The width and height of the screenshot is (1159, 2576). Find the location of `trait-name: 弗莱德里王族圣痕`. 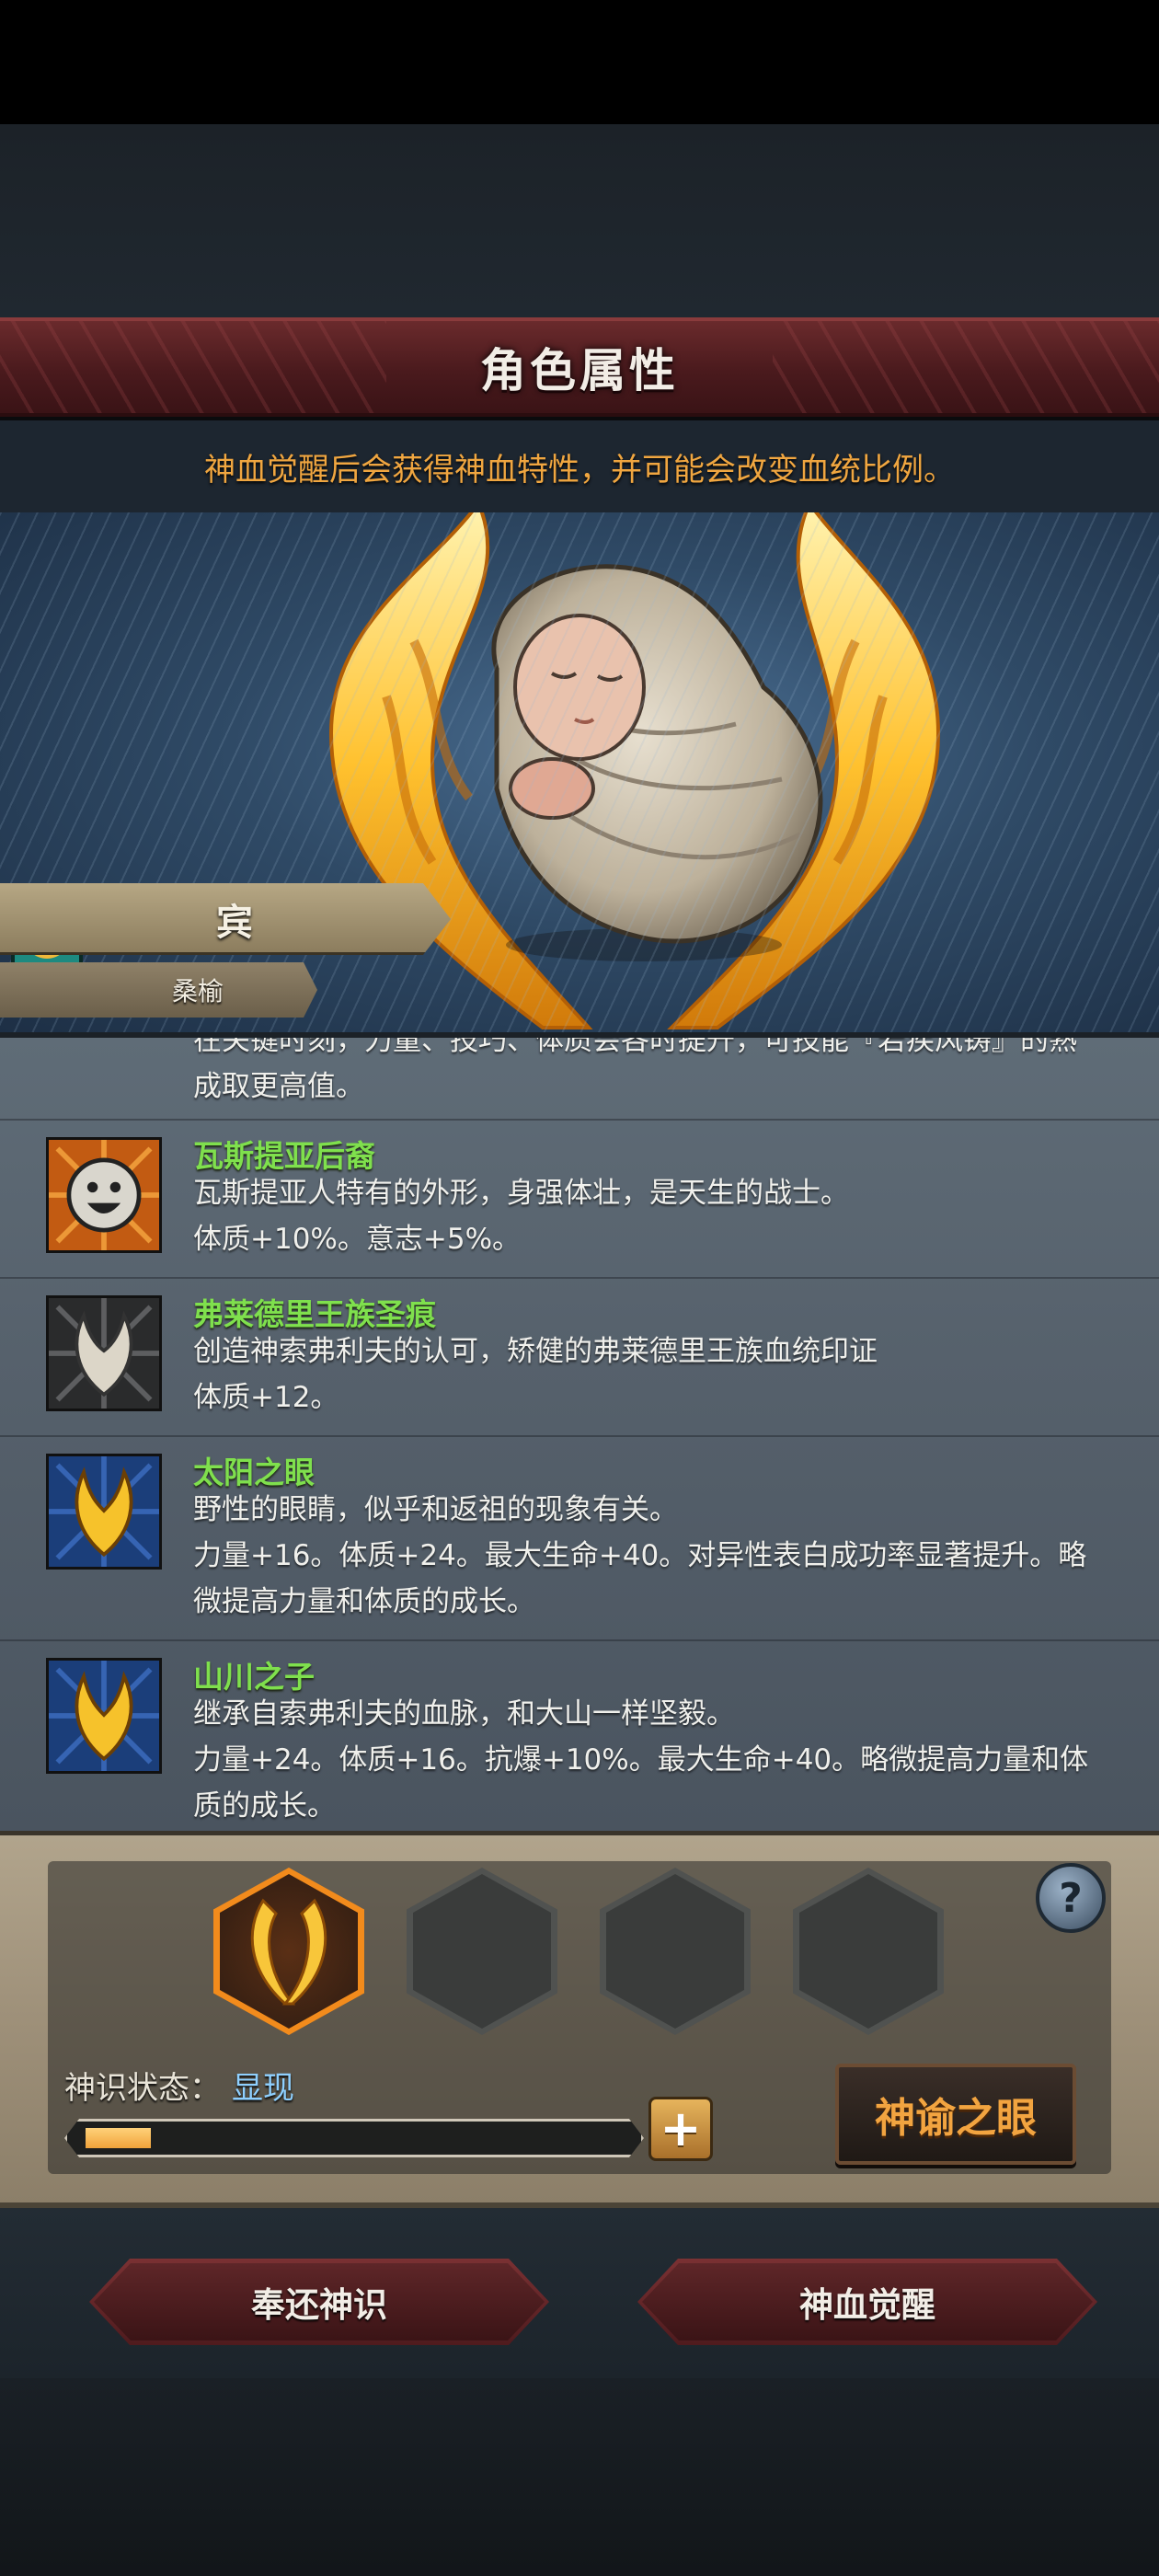

trait-name: 弗莱德里王族圣痕 is located at coordinates (314, 1314).